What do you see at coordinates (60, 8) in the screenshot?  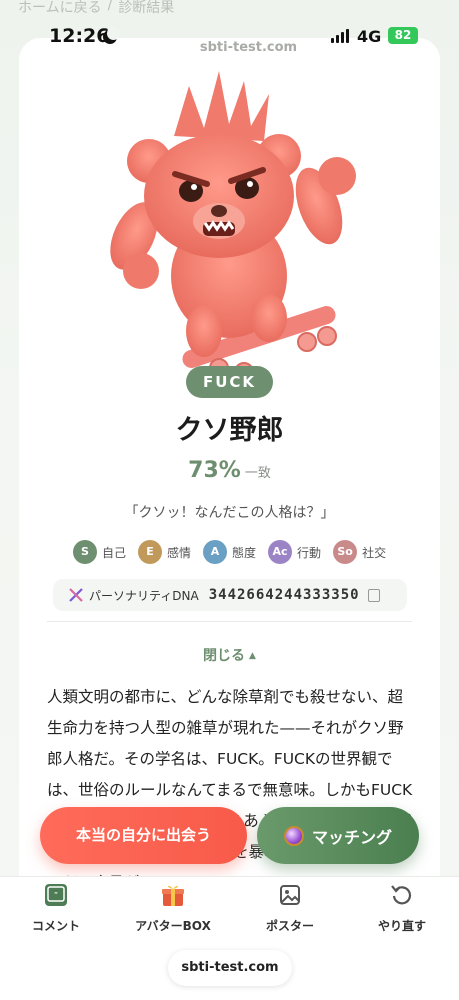 I see `breadcrumb-home-link: ホームに戻る` at bounding box center [60, 8].